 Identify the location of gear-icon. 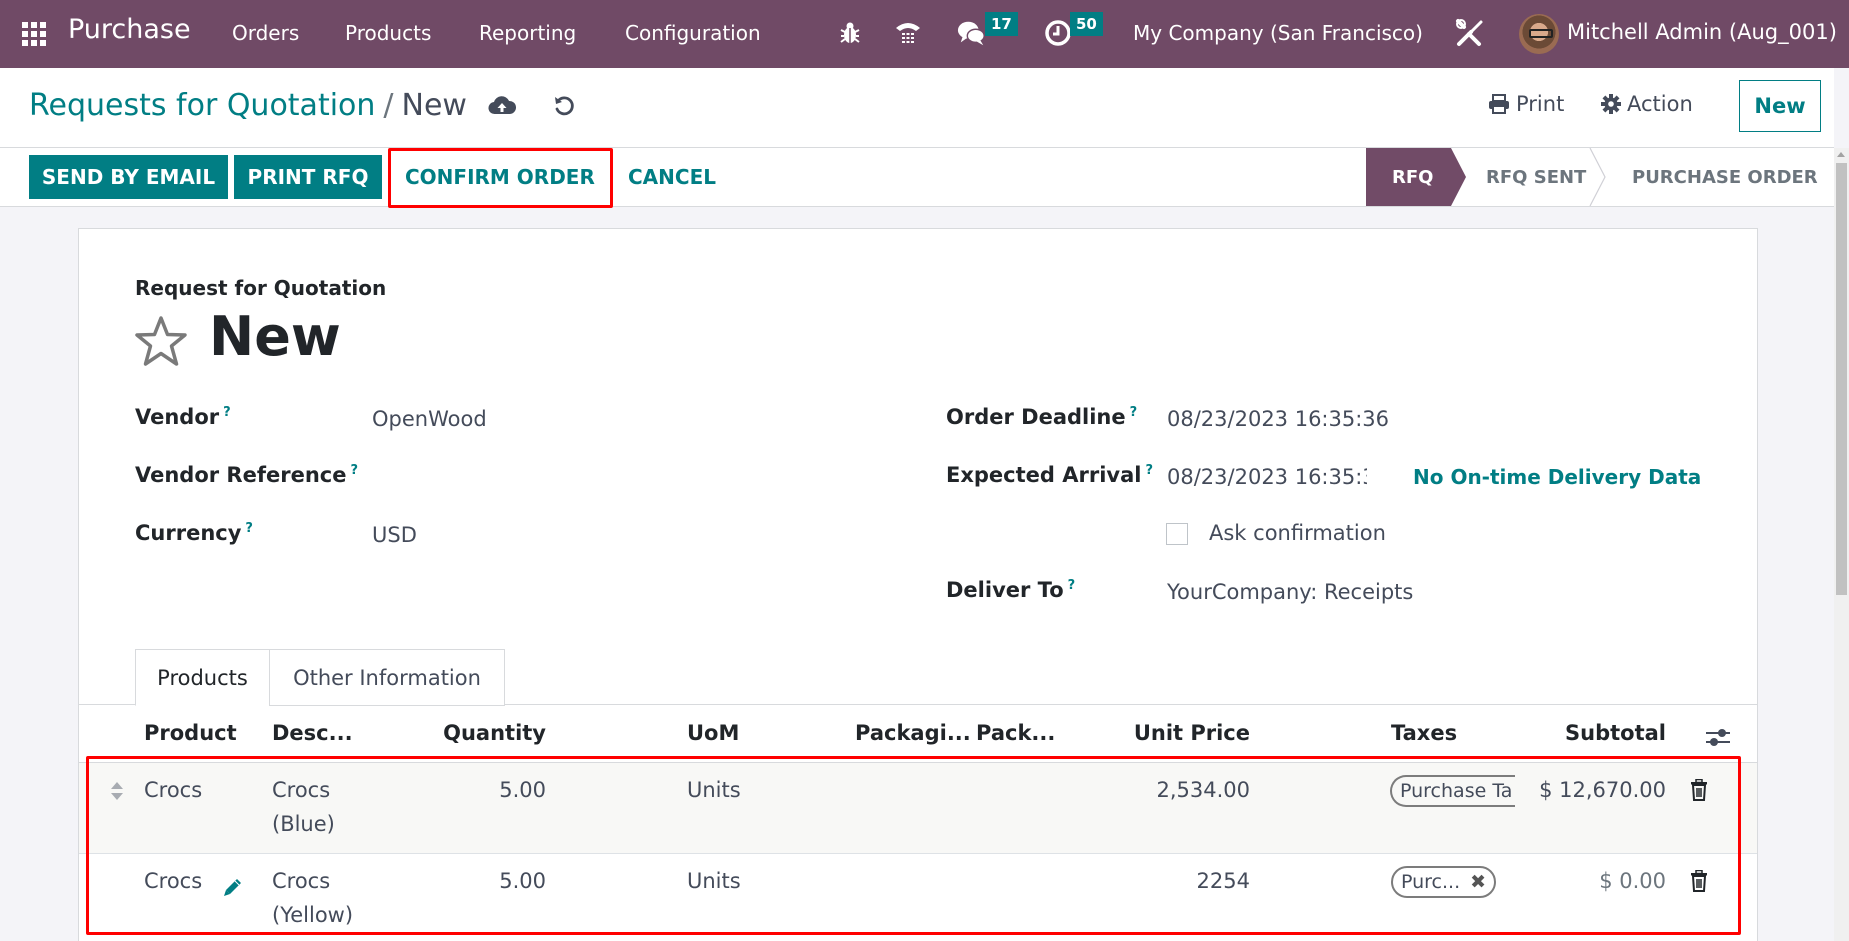
(1611, 104).